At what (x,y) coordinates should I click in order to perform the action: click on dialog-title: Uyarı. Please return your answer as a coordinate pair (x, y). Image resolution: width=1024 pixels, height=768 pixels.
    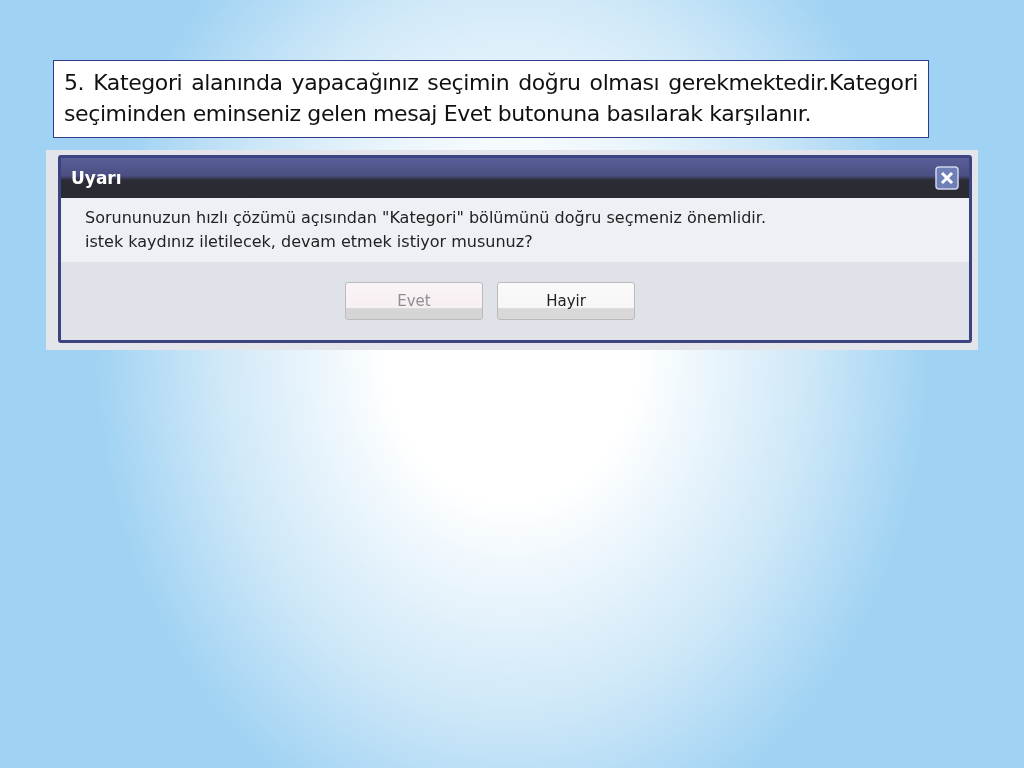
    Looking at the image, I should click on (96, 178).